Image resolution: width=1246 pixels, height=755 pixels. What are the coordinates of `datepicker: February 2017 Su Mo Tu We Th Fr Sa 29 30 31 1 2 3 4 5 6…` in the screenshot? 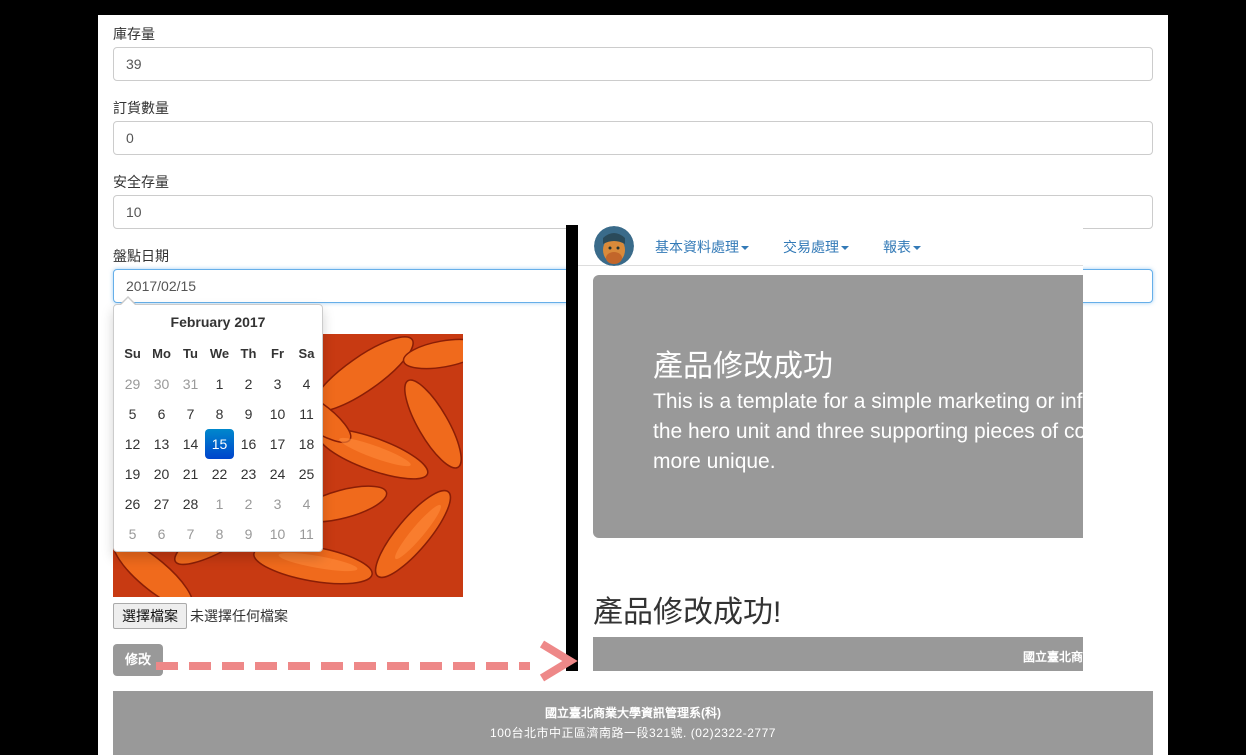 It's located at (218, 428).